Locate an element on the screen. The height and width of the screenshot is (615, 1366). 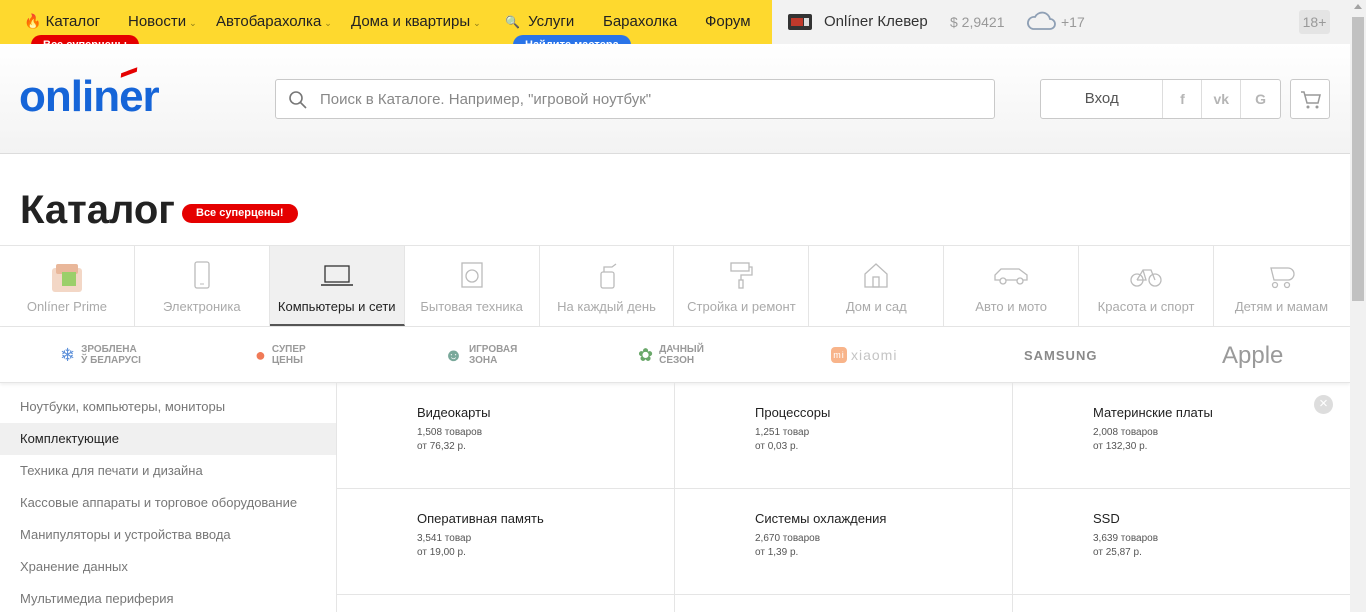
scrollbar-thumb is located at coordinates (1358, 159).